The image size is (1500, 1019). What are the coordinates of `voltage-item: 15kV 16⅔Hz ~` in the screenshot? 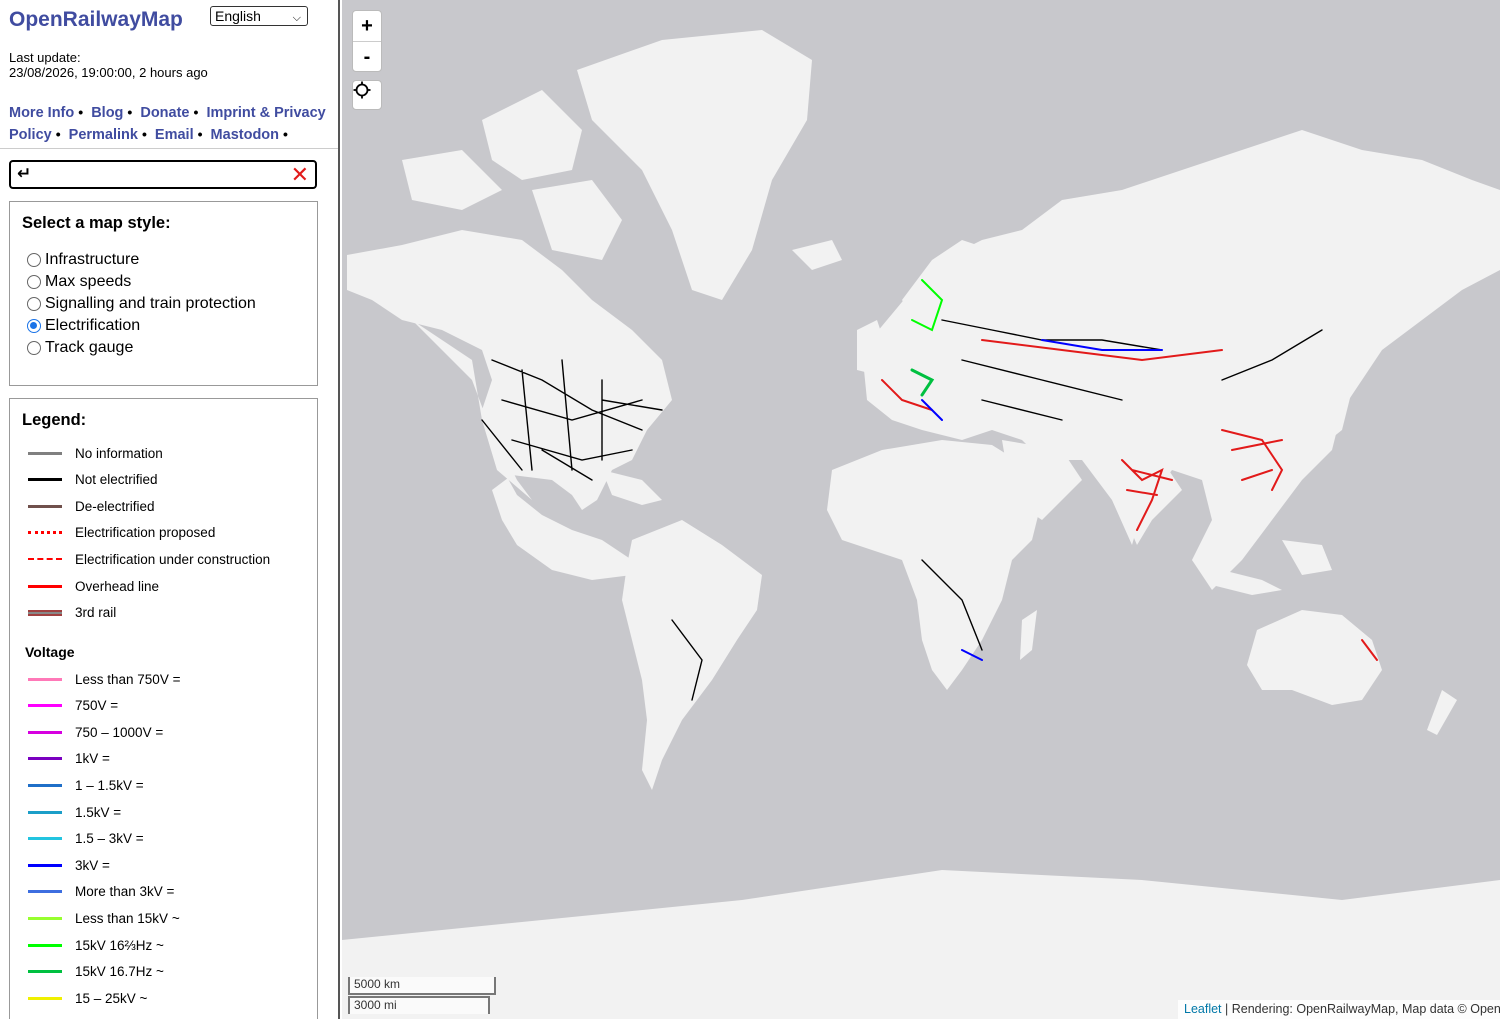 It's located at (96, 945).